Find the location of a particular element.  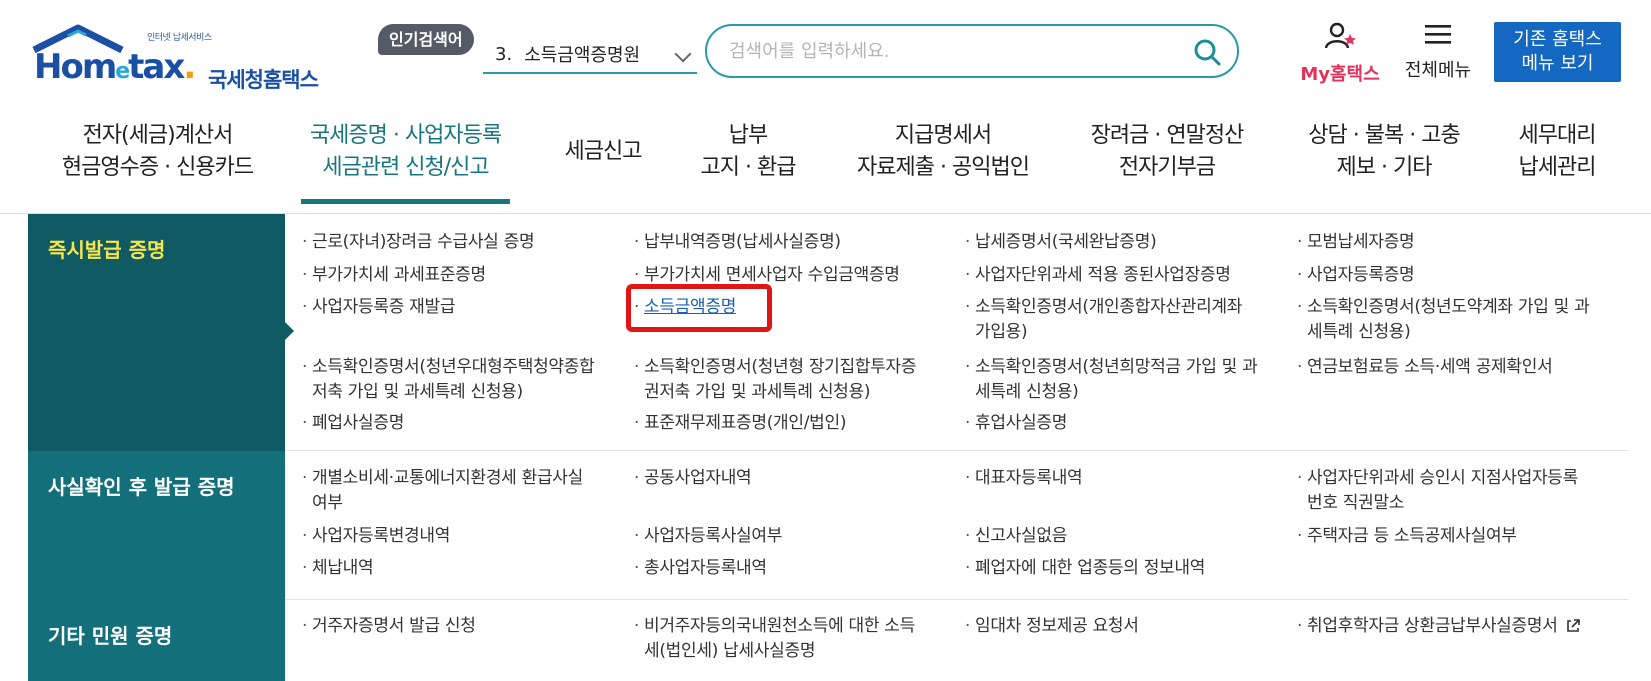

nav-label-line2: 고지 · 환급 is located at coordinates (748, 167).